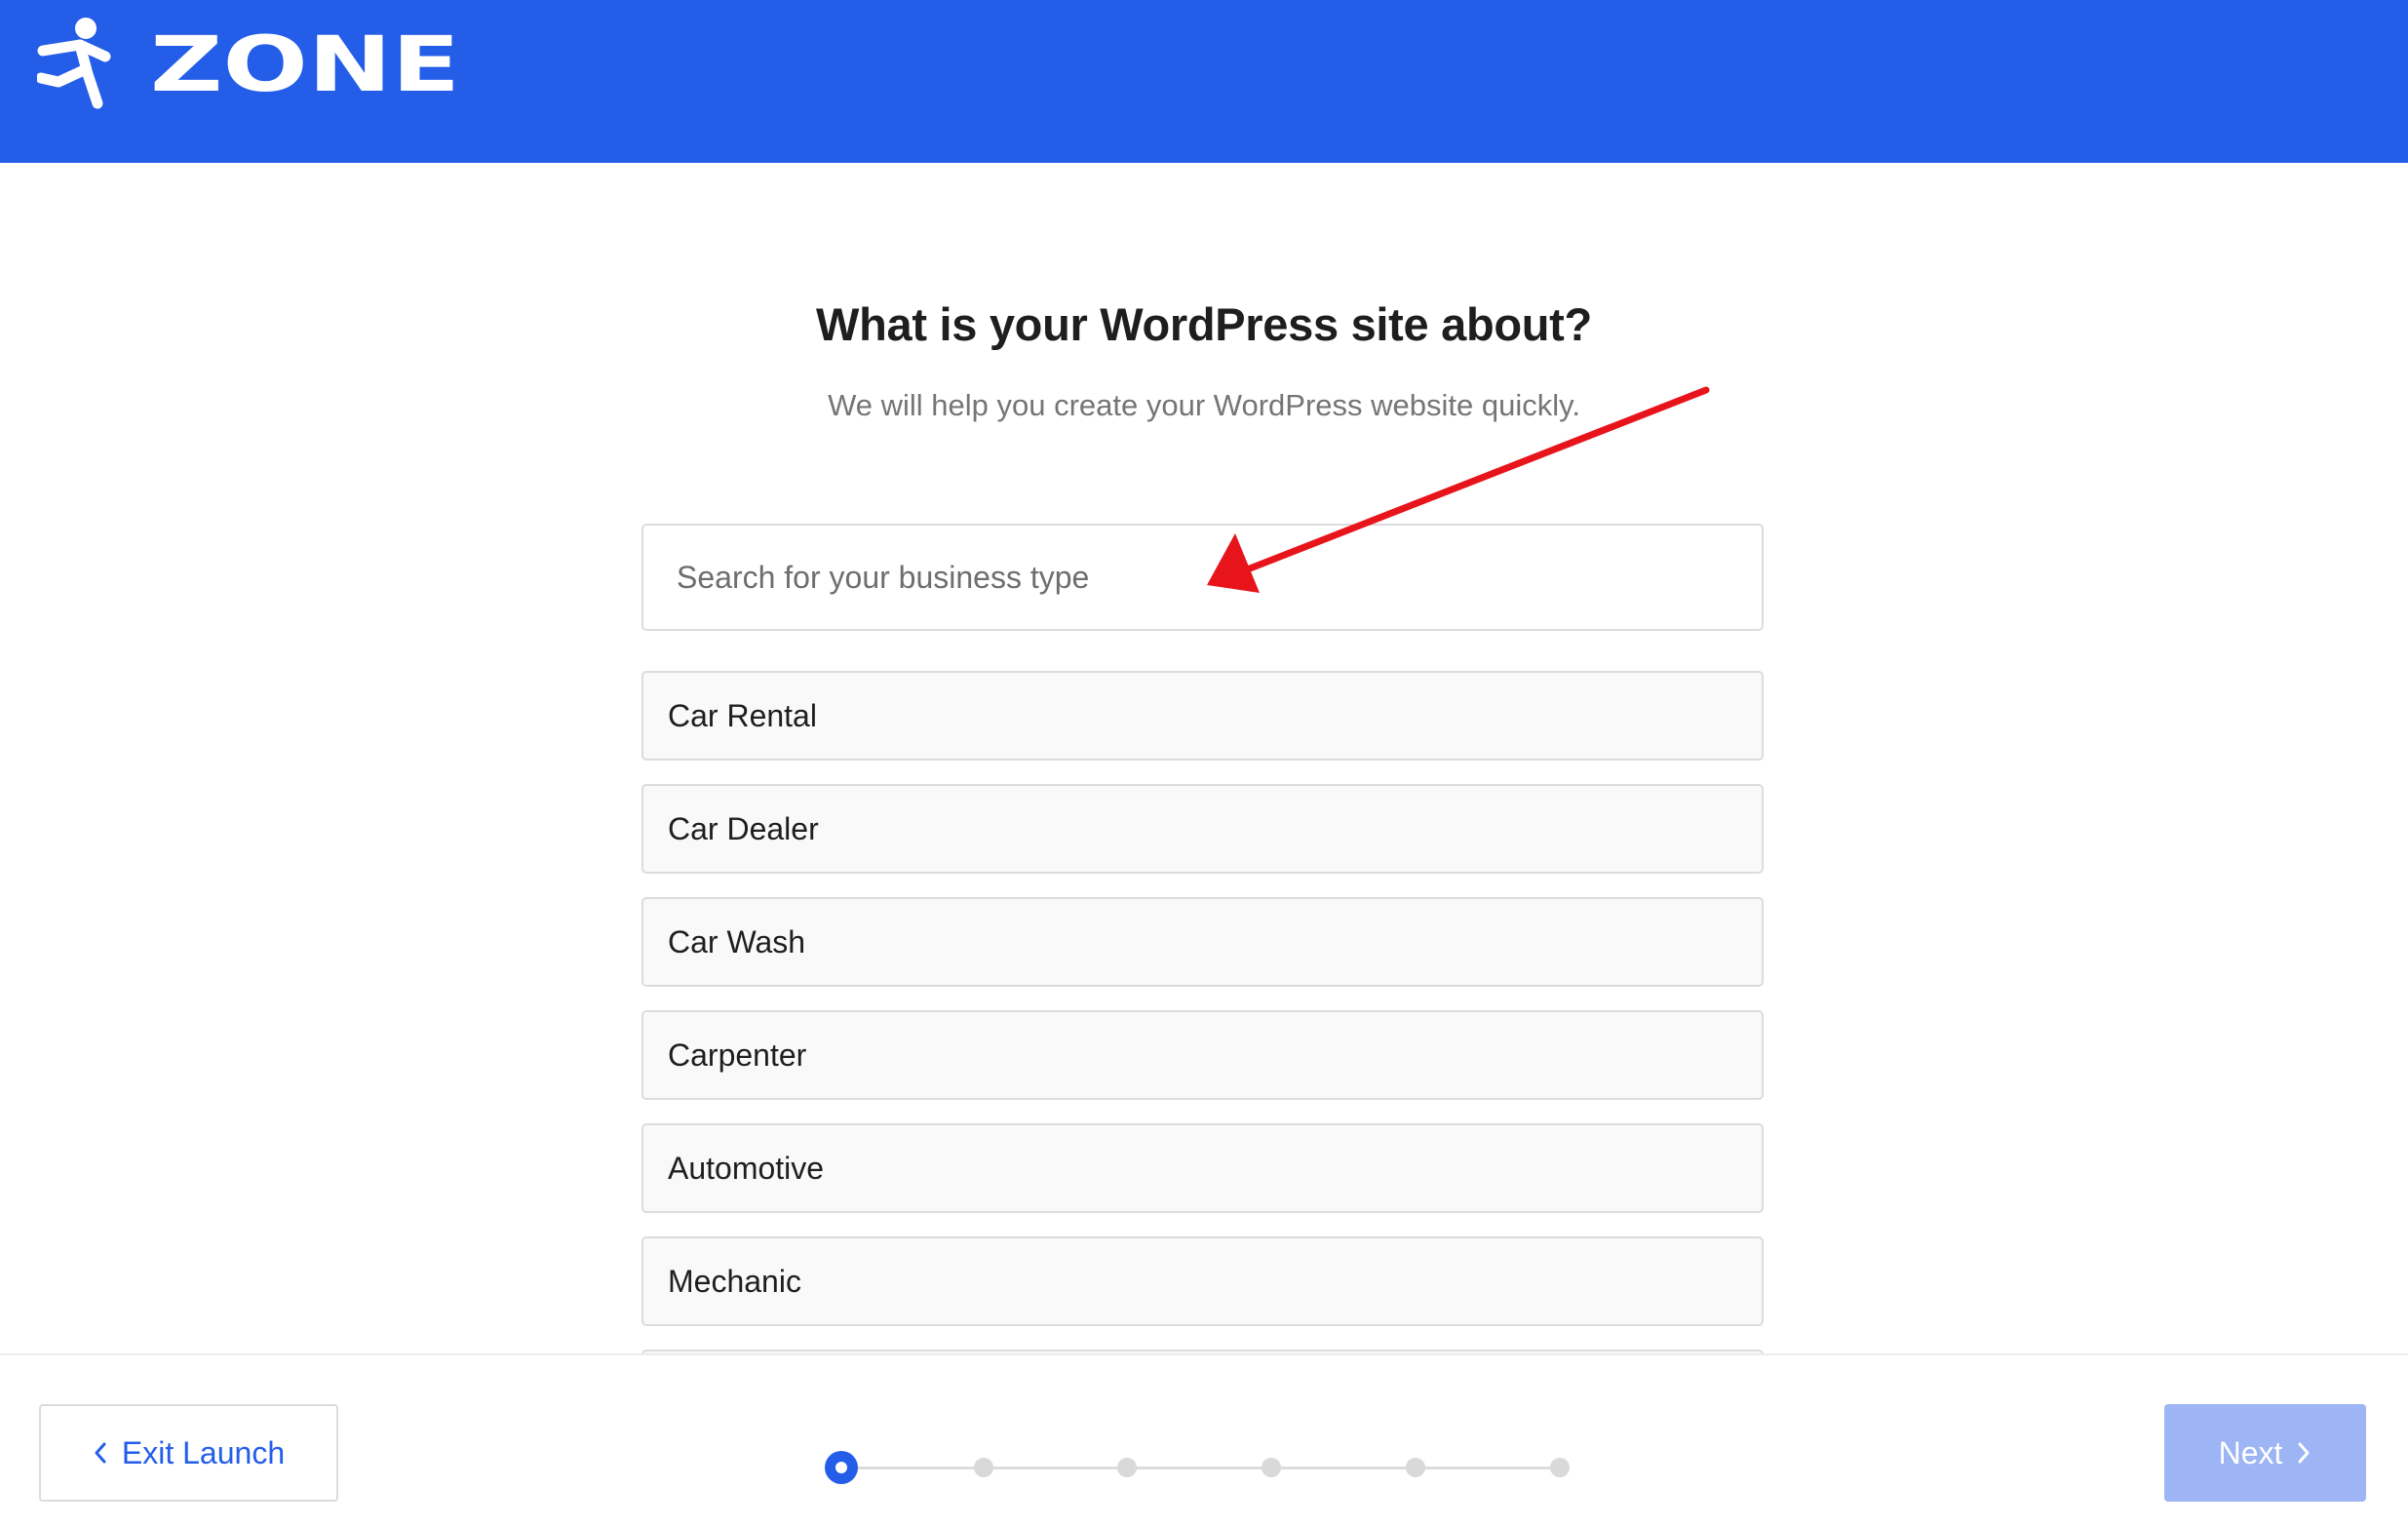  Describe the element at coordinates (1202, 1281) in the screenshot. I see `business-type-option: Mechanic` at that location.